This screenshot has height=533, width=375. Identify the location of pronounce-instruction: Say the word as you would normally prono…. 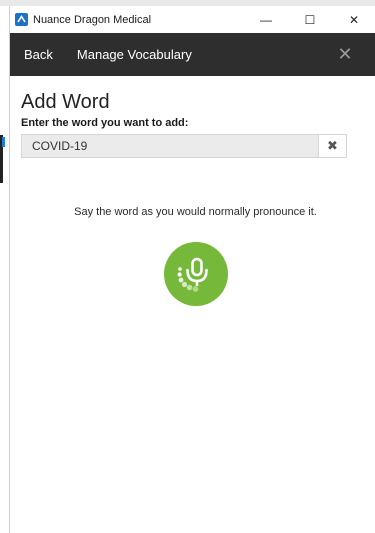
(195, 212).